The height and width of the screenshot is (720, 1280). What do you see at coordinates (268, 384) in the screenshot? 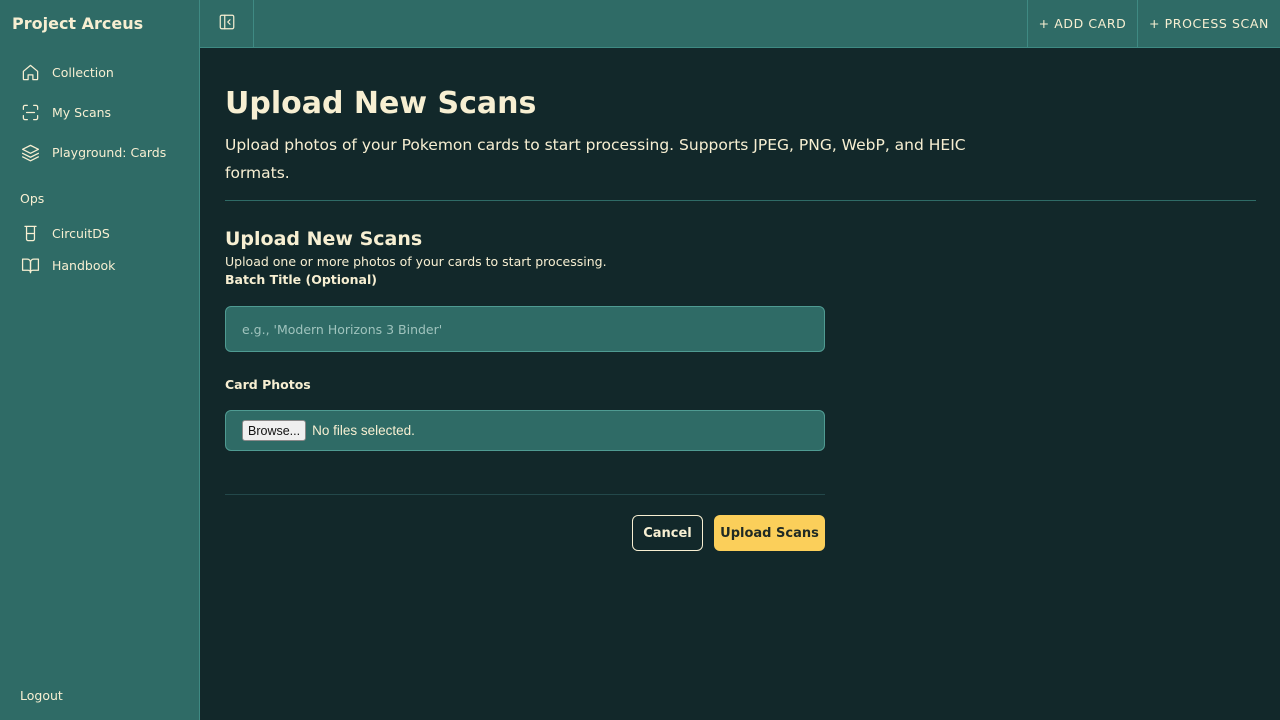
I see `card-photos-label: Card Photos` at bounding box center [268, 384].